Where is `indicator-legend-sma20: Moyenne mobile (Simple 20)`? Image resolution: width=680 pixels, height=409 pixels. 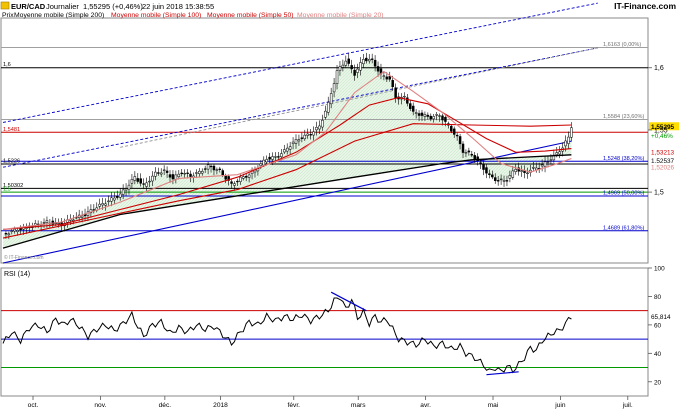 indicator-legend-sma20: Moyenne mobile (Simple 20) is located at coordinates (340, 15).